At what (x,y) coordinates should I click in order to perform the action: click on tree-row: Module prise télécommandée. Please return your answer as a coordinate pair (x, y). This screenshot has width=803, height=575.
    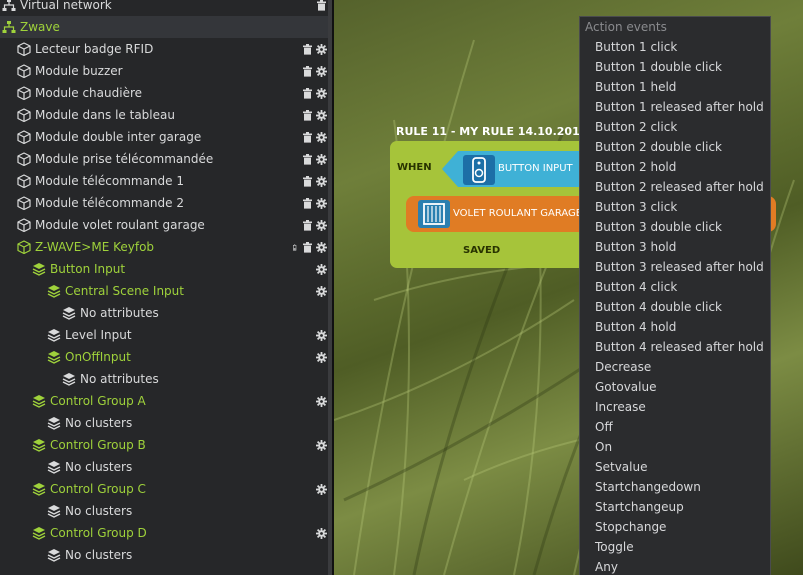
    Looking at the image, I should click on (166, 159).